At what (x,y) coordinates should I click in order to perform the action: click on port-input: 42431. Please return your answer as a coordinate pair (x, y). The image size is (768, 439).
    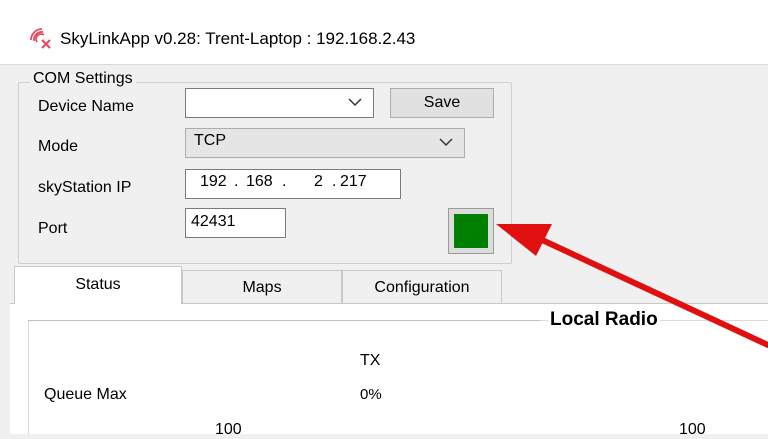
    Looking at the image, I should click on (235, 223).